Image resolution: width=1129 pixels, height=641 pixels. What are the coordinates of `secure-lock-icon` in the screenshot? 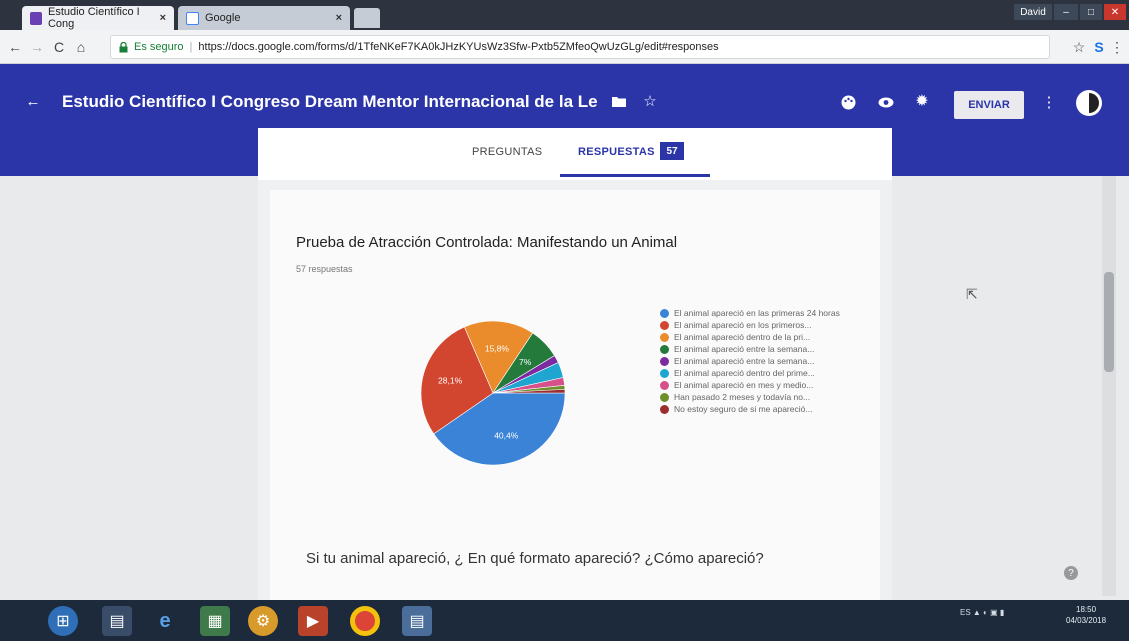 It's located at (123, 47).